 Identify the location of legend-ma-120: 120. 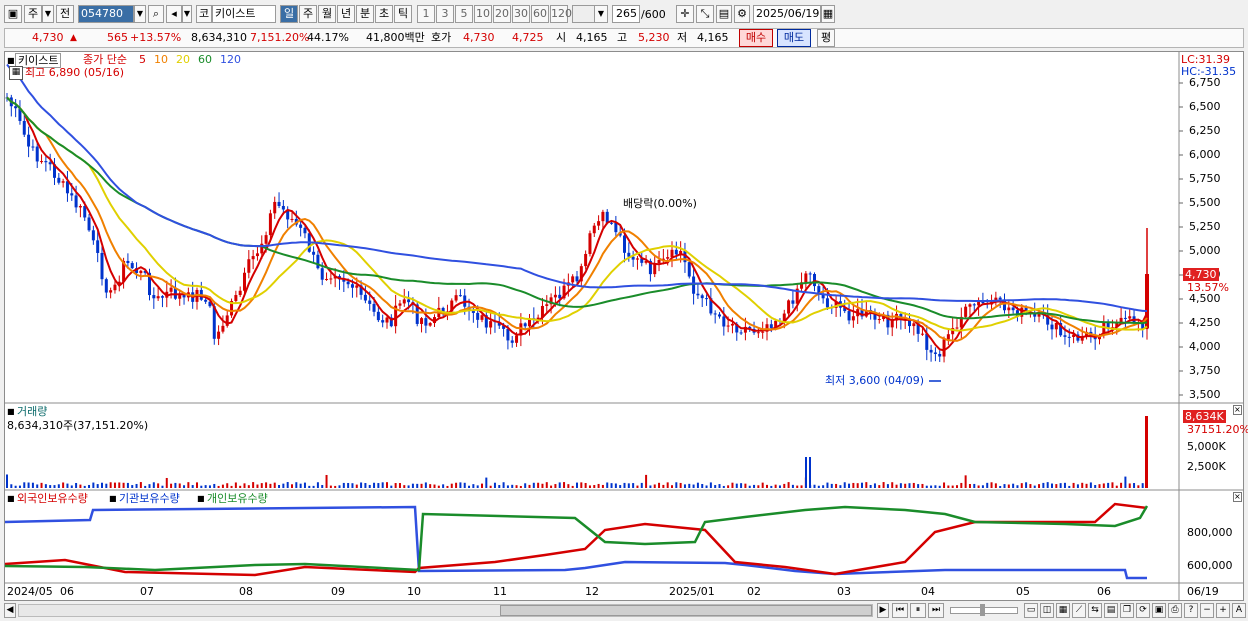
(230, 59).